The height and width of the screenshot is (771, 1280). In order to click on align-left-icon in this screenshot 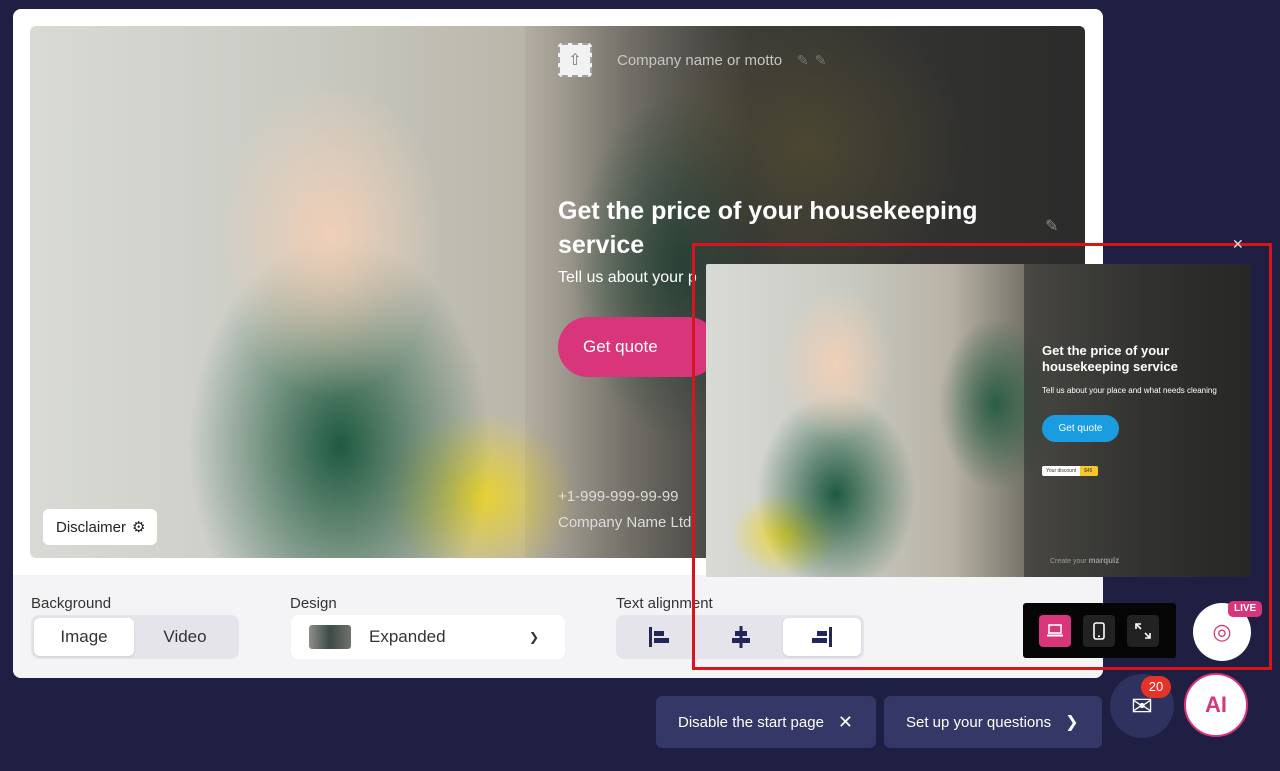, I will do `click(659, 637)`.